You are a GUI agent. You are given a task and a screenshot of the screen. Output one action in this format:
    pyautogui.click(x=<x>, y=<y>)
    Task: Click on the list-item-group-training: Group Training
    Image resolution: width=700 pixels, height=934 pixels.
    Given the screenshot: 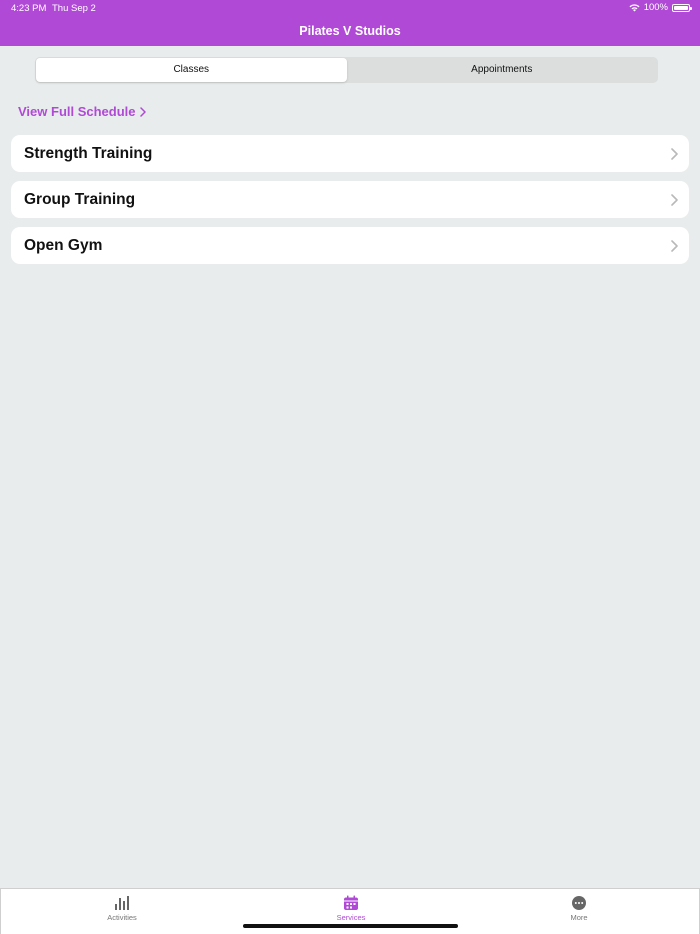 What is the action you would take?
    pyautogui.click(x=350, y=199)
    